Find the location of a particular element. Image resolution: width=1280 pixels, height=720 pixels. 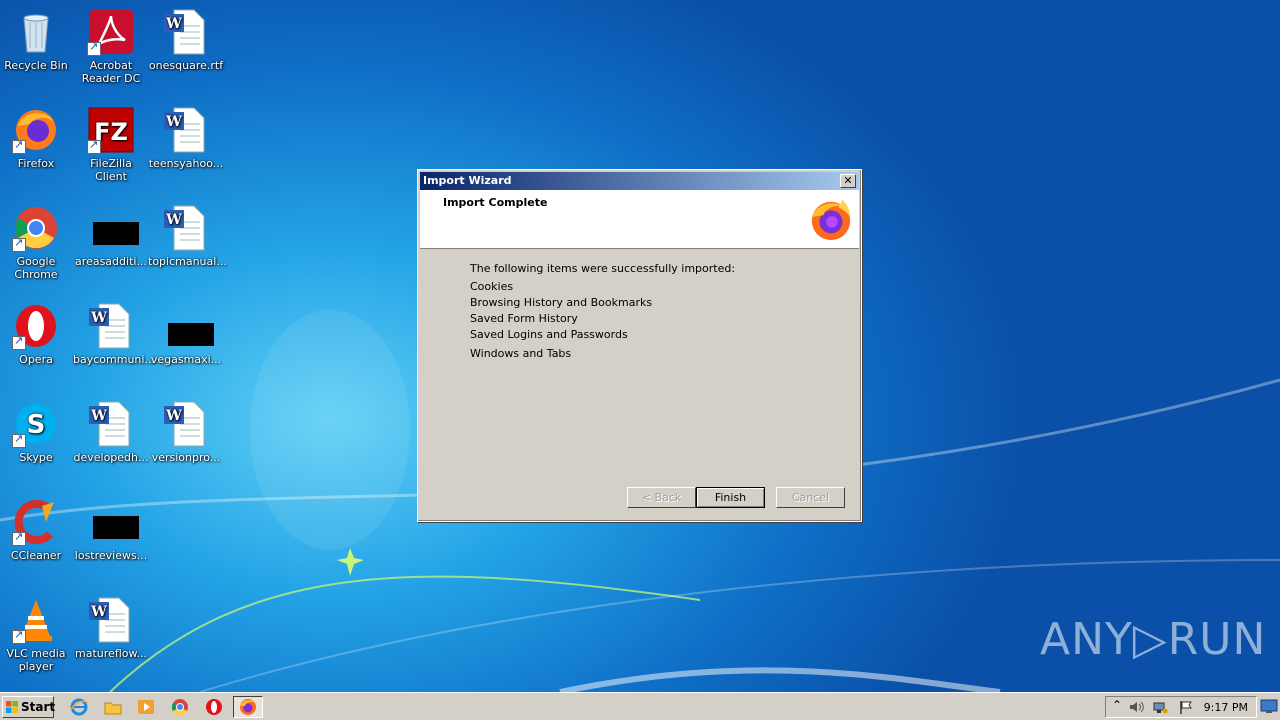

firefox-taskbar-icon is located at coordinates (248, 707).